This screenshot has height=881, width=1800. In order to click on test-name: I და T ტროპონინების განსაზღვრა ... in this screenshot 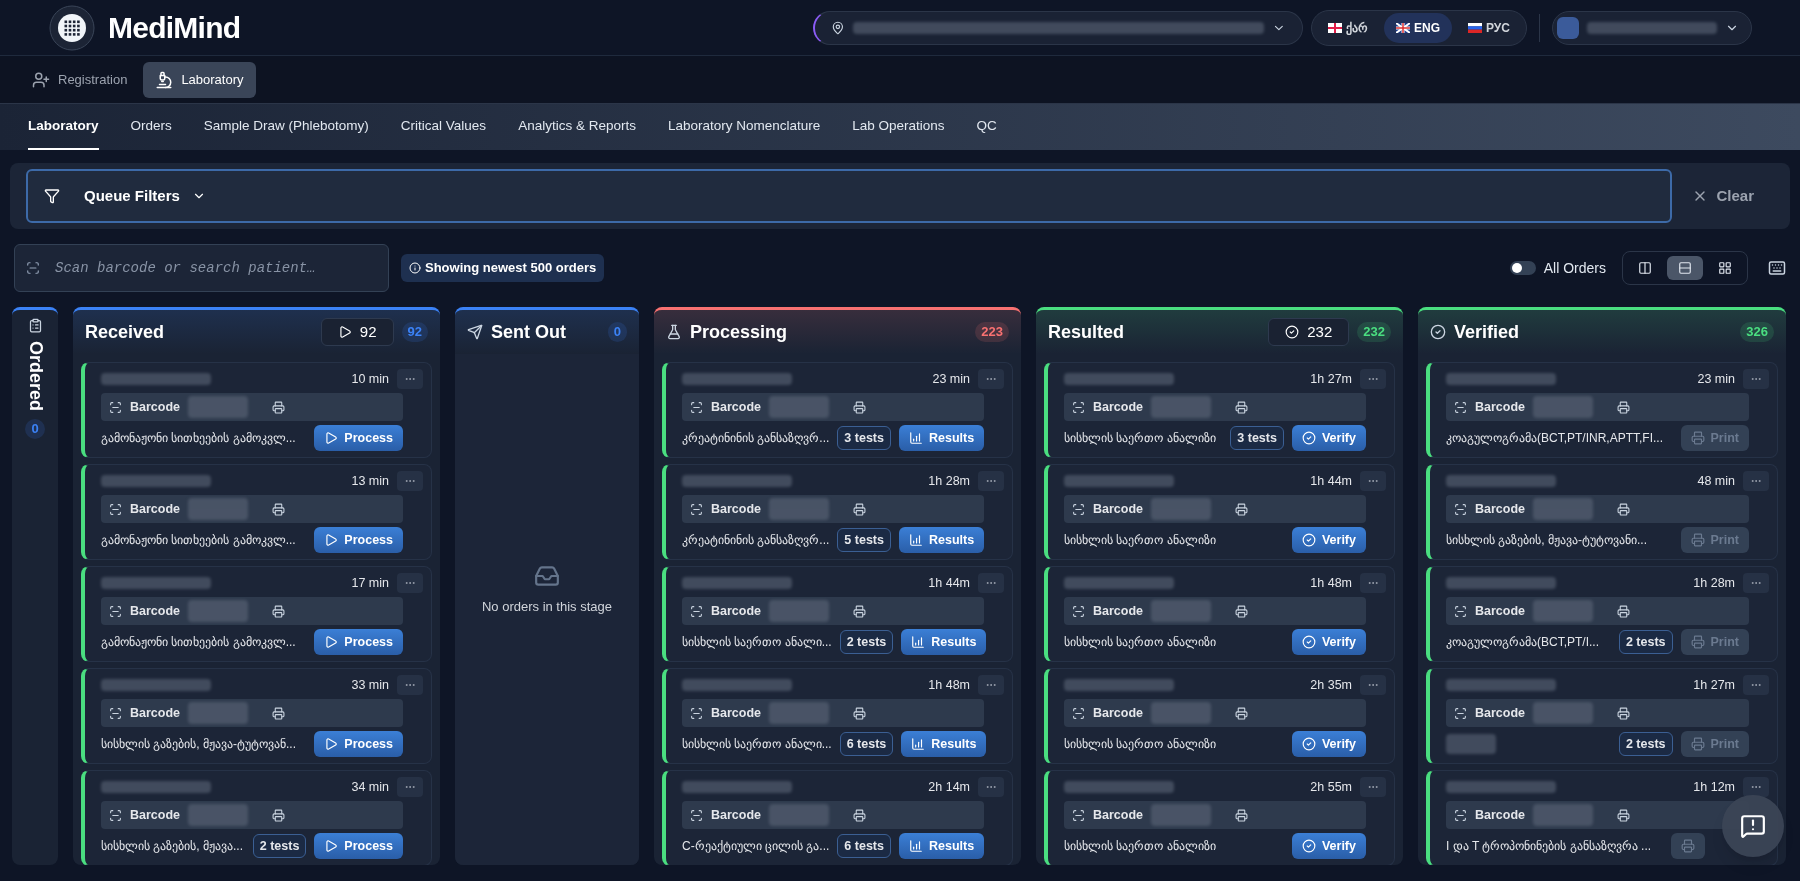, I will do `click(1549, 846)`.